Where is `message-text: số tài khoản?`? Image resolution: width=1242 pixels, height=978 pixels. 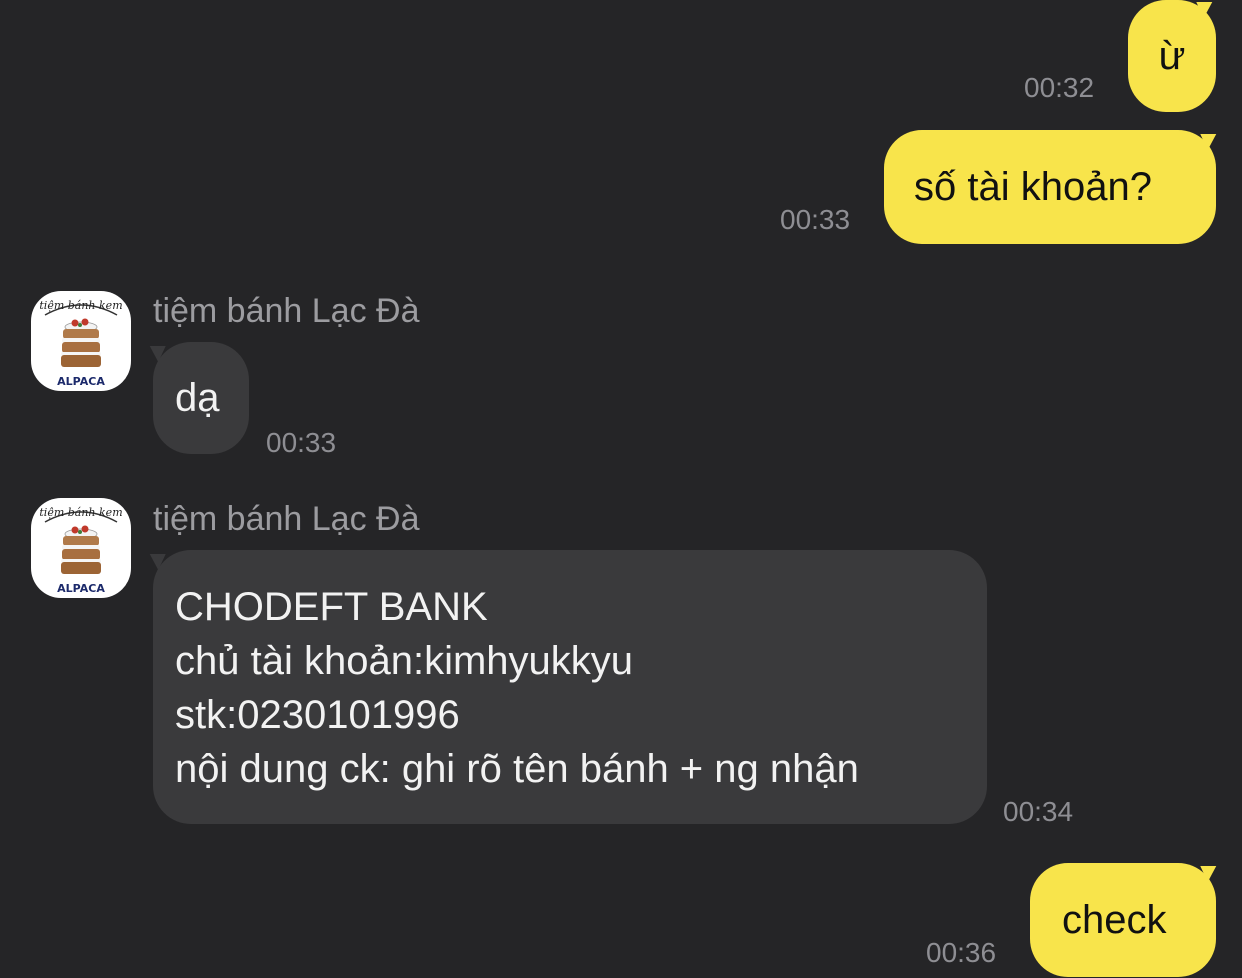 message-text: số tài khoản? is located at coordinates (1033, 187).